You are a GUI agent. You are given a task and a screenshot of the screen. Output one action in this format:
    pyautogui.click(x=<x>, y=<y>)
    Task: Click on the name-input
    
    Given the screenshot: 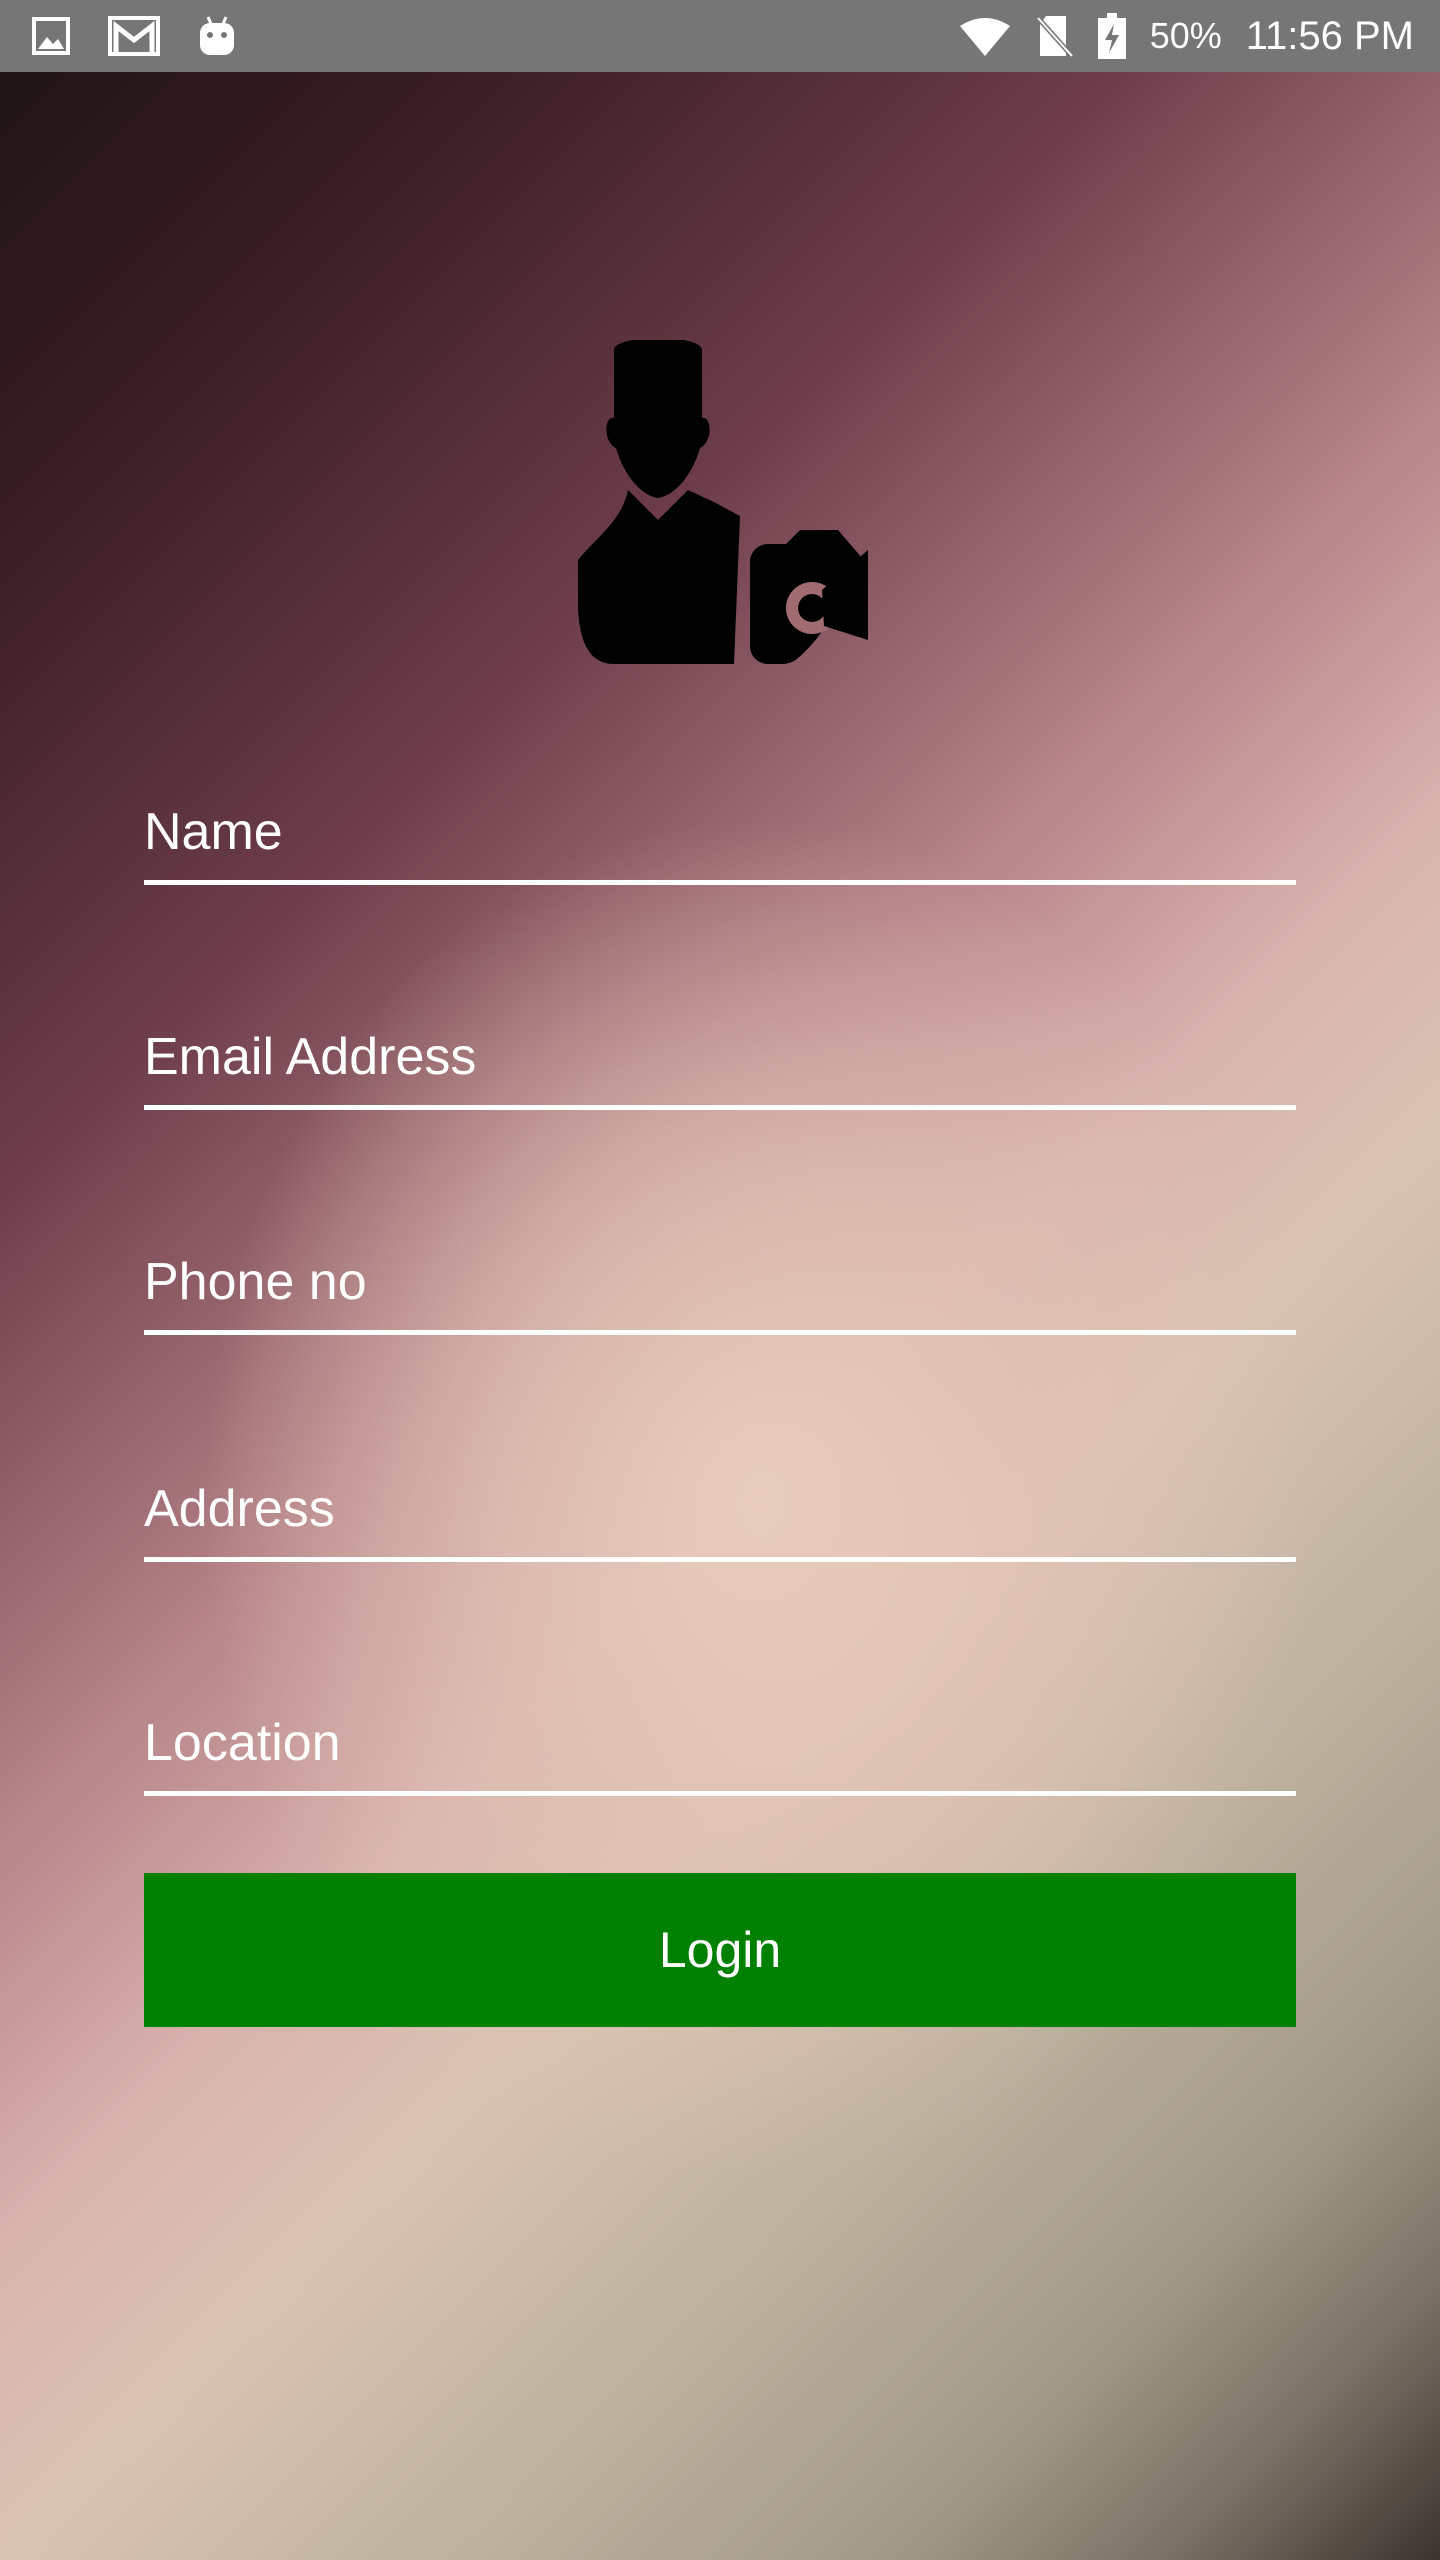 What is the action you would take?
    pyautogui.click(x=720, y=832)
    